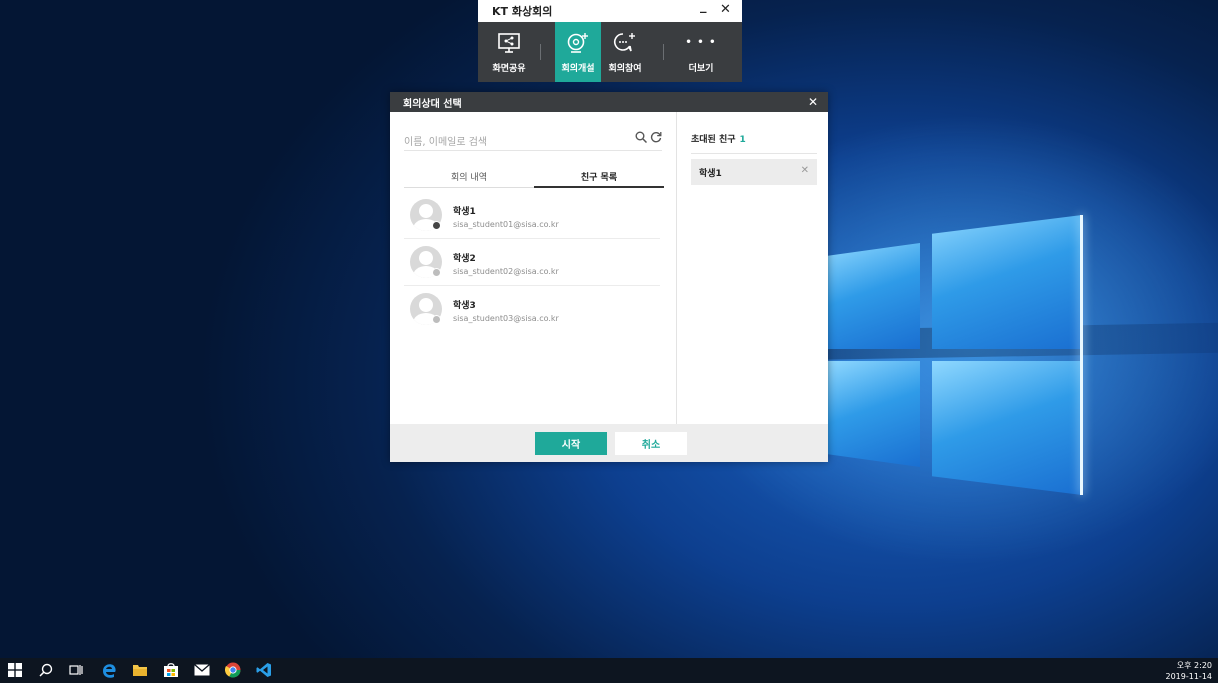  Describe the element at coordinates (625, 43) in the screenshot. I see `join-meeting-icon` at that location.